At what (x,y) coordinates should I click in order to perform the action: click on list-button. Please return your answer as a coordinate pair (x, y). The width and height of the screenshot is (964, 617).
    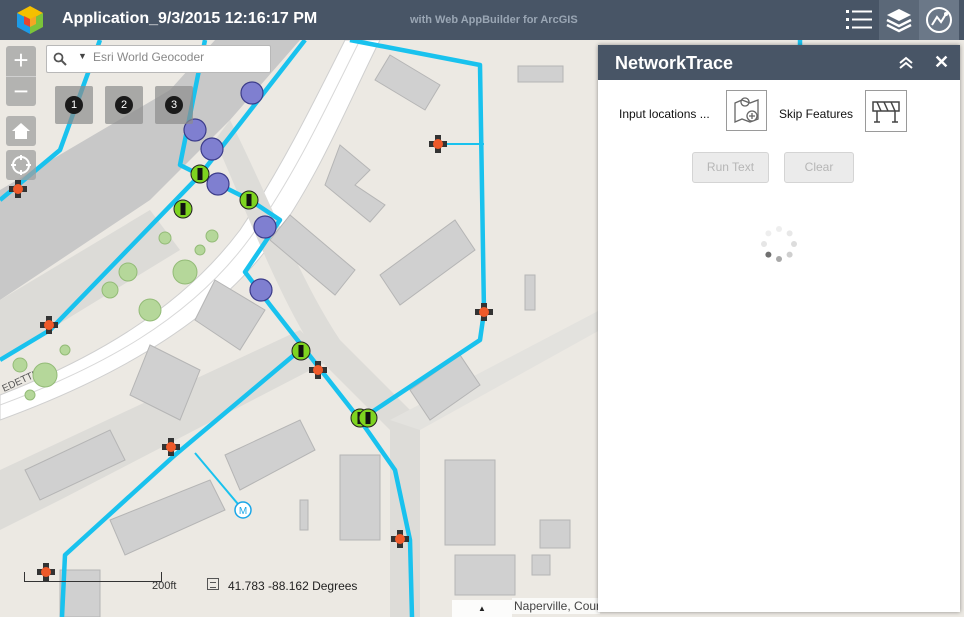
    Looking at the image, I should click on (859, 20).